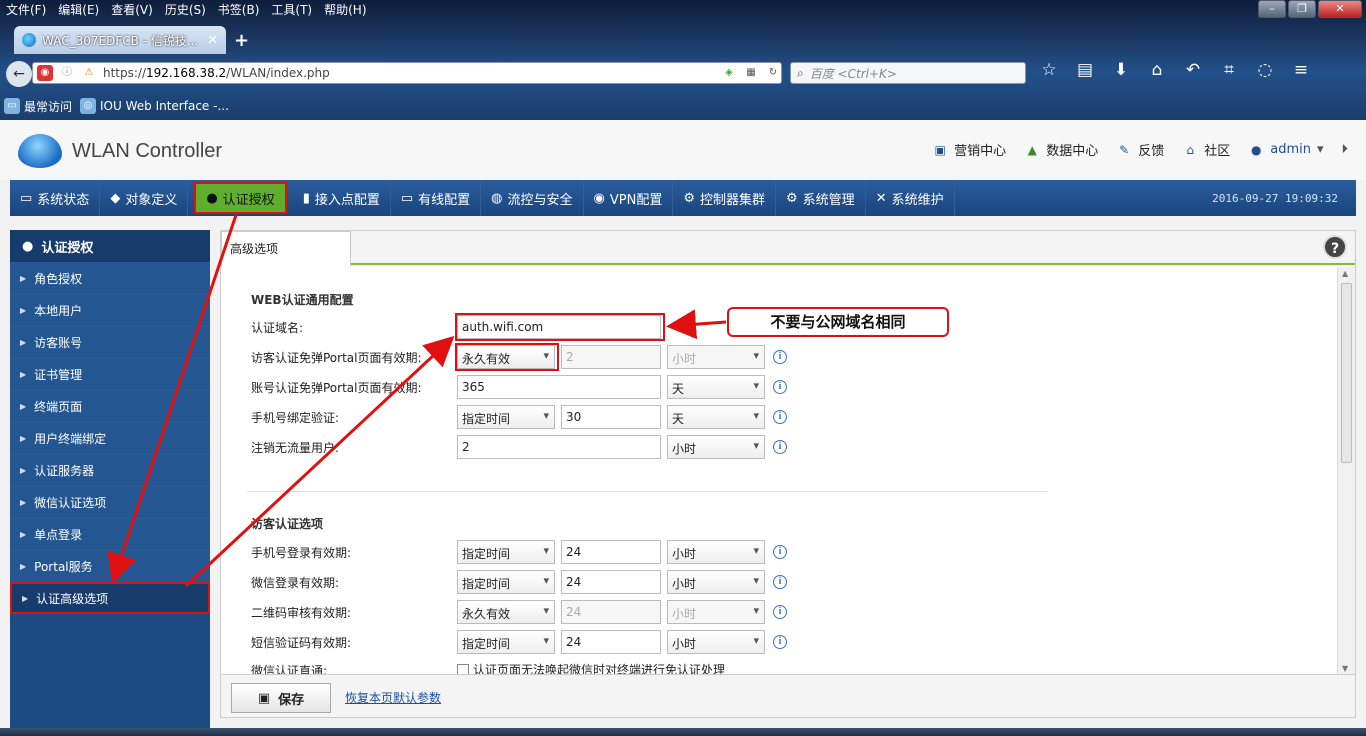 This screenshot has height=736, width=1366. Describe the element at coordinates (1286, 150) in the screenshot. I see `admin-menu: ● admin ▾` at that location.